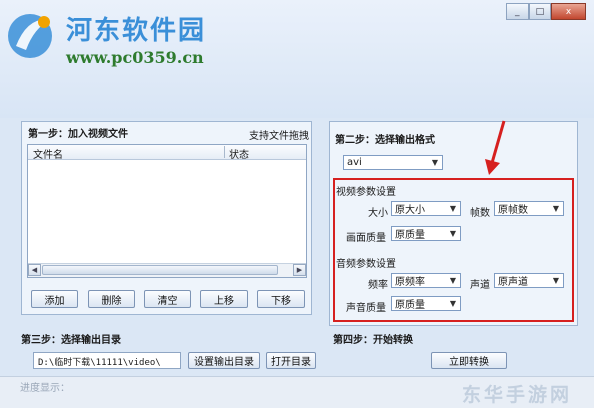 This screenshot has height=408, width=594. I want to click on set-output-dir-button: 设置输出目录, so click(224, 360).